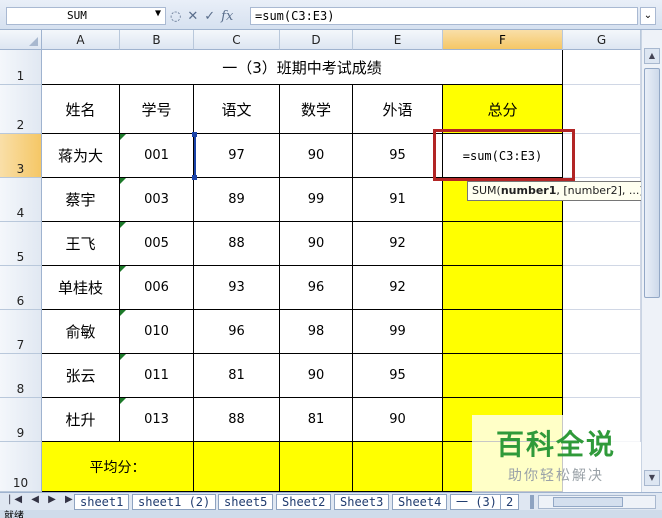  Describe the element at coordinates (602, 109) in the screenshot. I see `cell-g2` at that location.